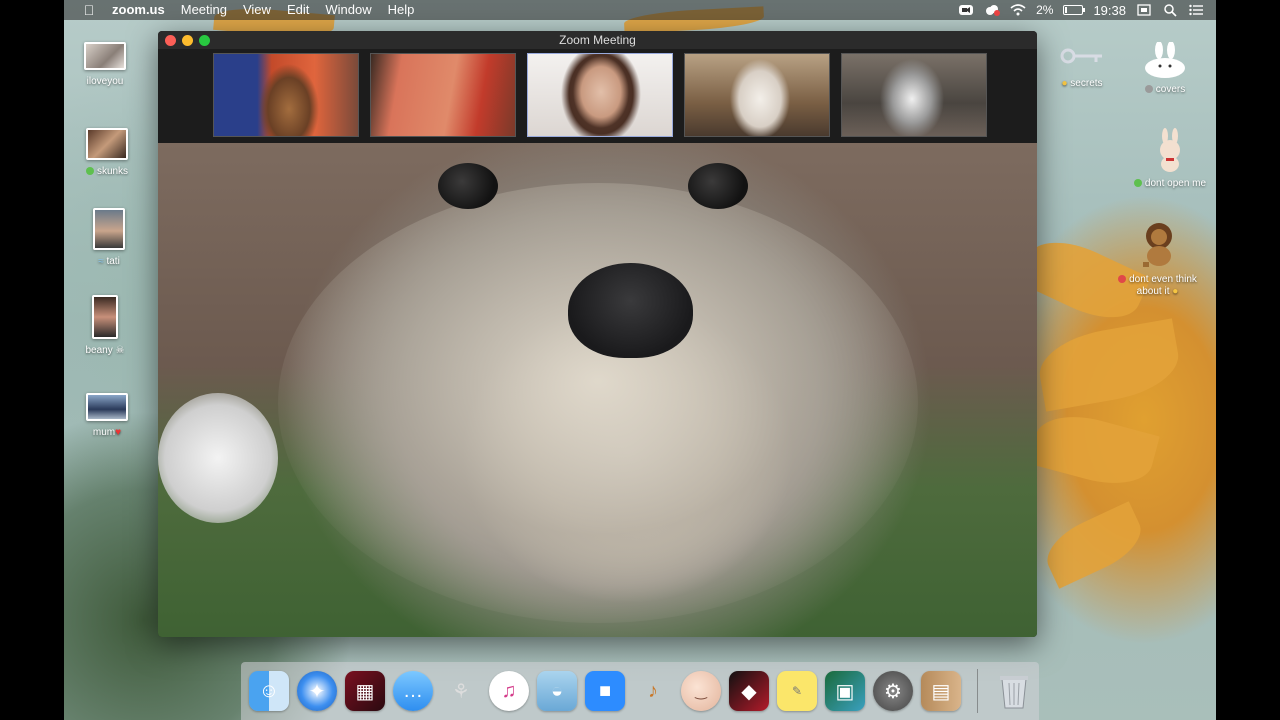 The height and width of the screenshot is (720, 1280). I want to click on menu-window: Window, so click(348, 10).